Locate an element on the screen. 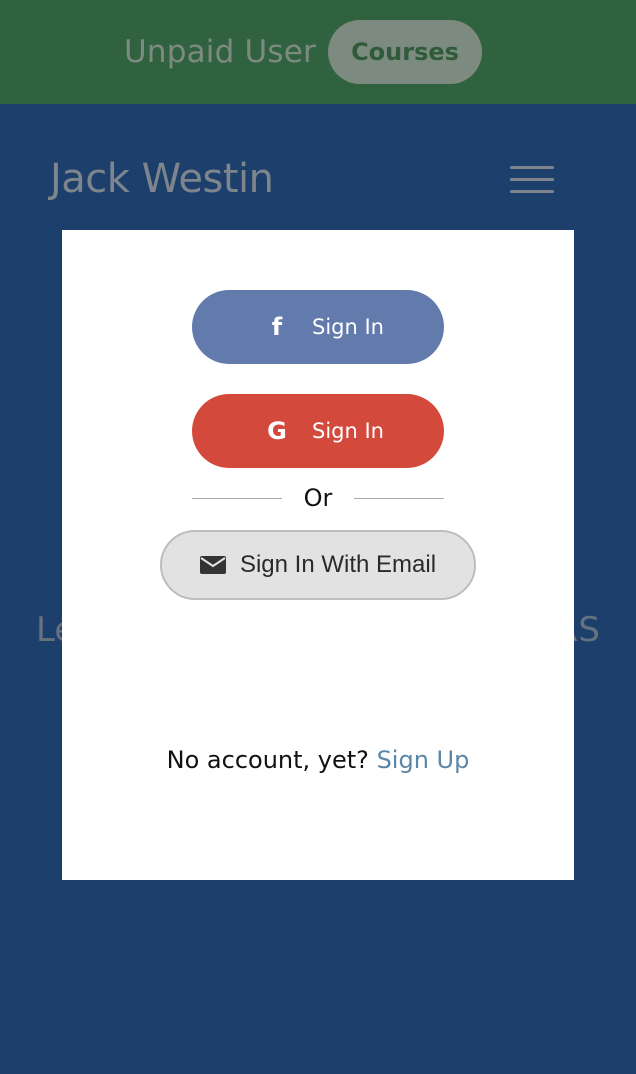 This screenshot has width=636, height=1074. signup-link: Sign Up is located at coordinates (423, 760).